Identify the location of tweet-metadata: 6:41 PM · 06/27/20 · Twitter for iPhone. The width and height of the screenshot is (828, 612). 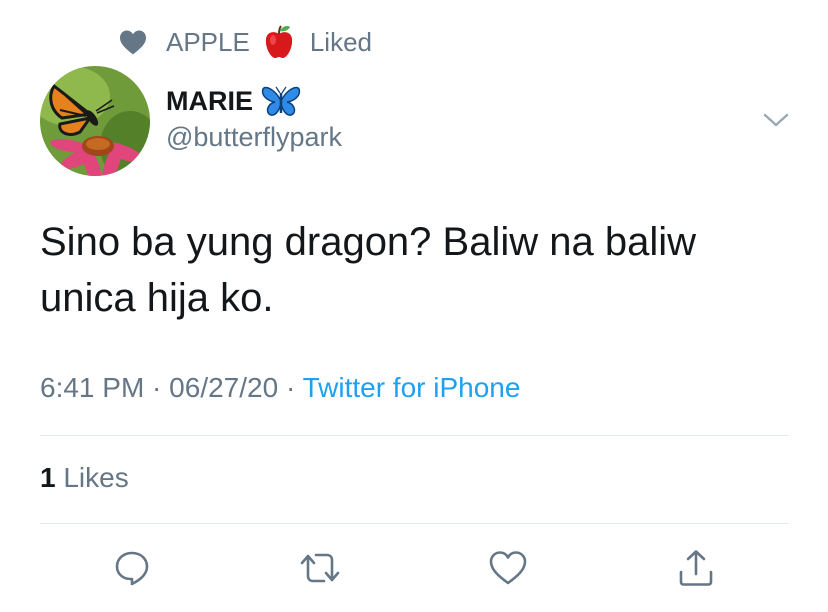
(280, 388).